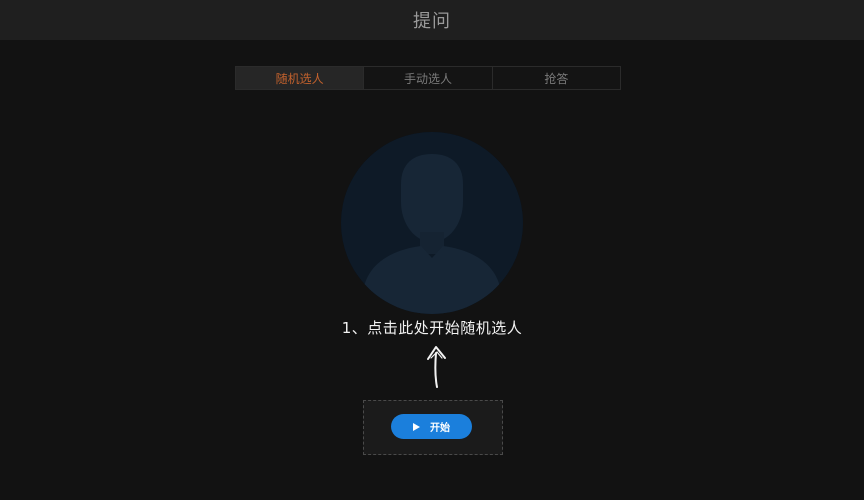 Image resolution: width=864 pixels, height=500 pixels. I want to click on person-silhouette-icon, so click(432, 223).